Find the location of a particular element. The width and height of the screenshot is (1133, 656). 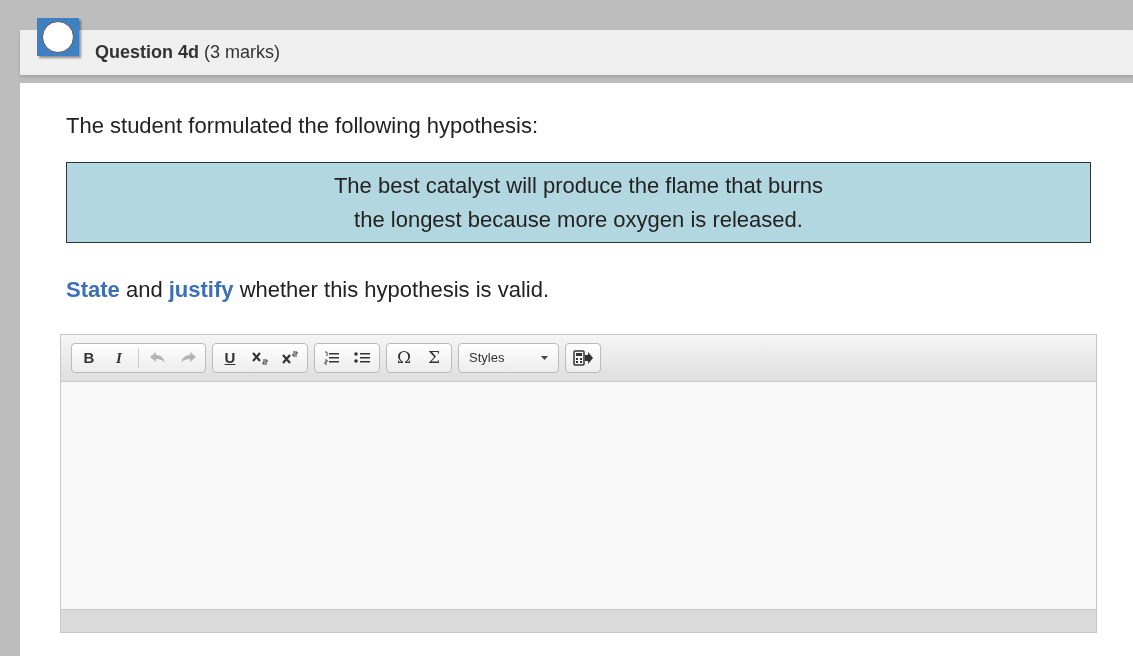

undo-icon is located at coordinates (158, 358).